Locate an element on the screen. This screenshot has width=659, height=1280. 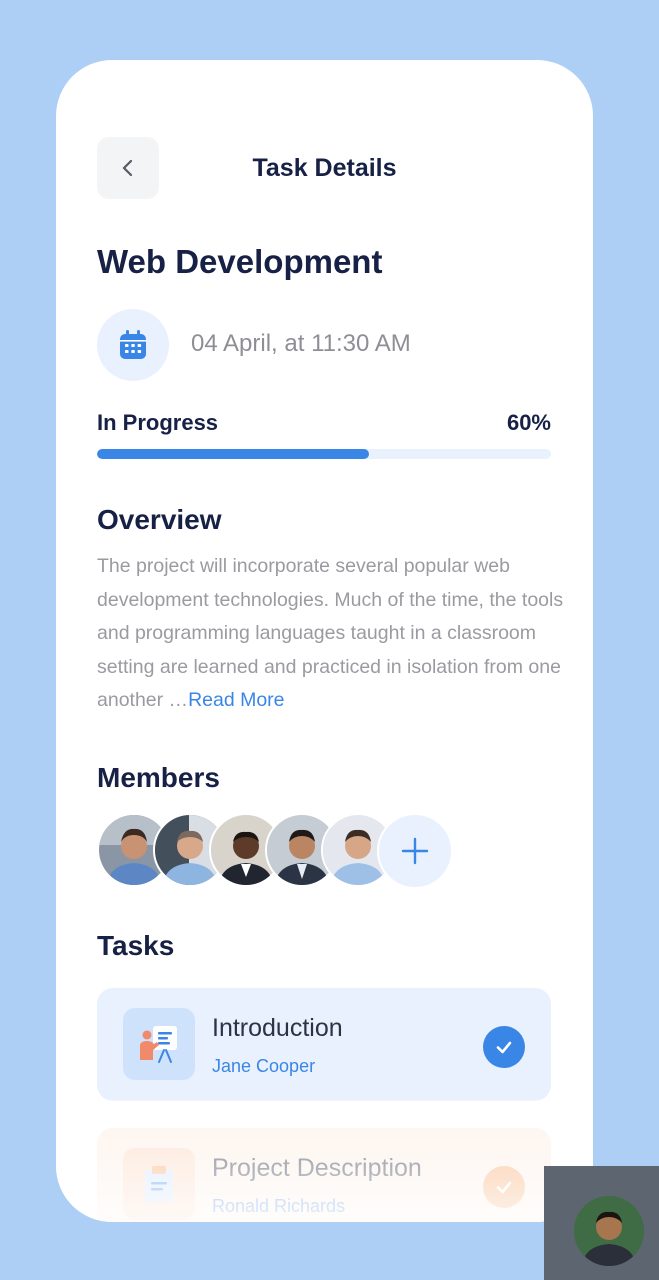
calendar-icon is located at coordinates (133, 344).